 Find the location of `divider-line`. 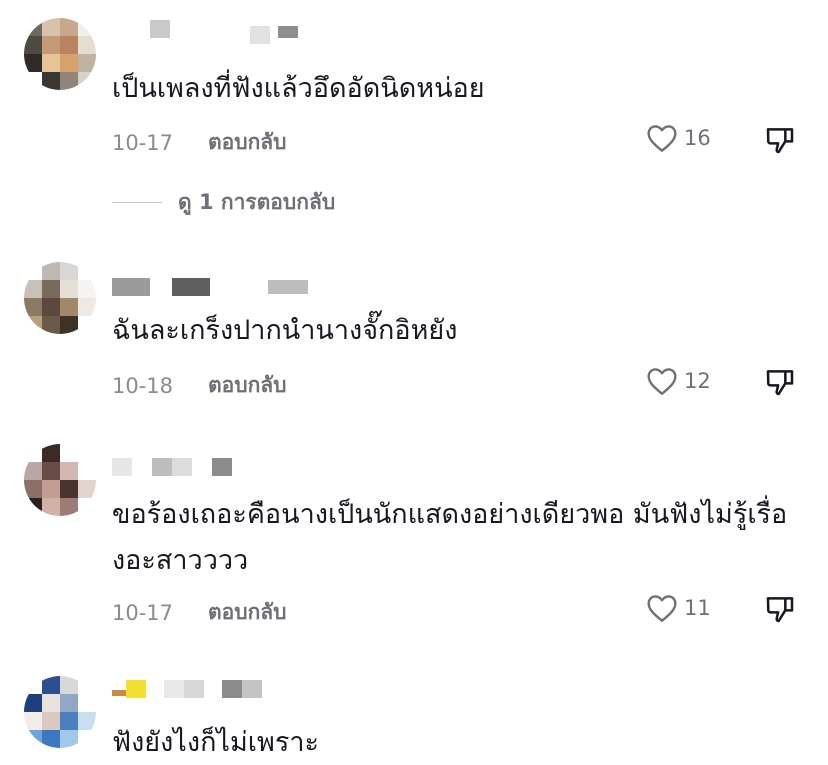

divider-line is located at coordinates (137, 202).